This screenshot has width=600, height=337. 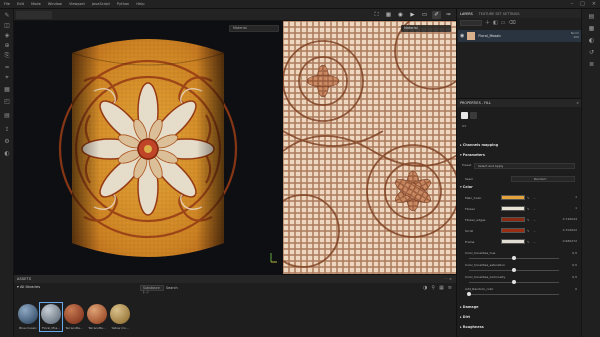 I want to click on grid-view-icon: ▦, so click(x=441, y=288).